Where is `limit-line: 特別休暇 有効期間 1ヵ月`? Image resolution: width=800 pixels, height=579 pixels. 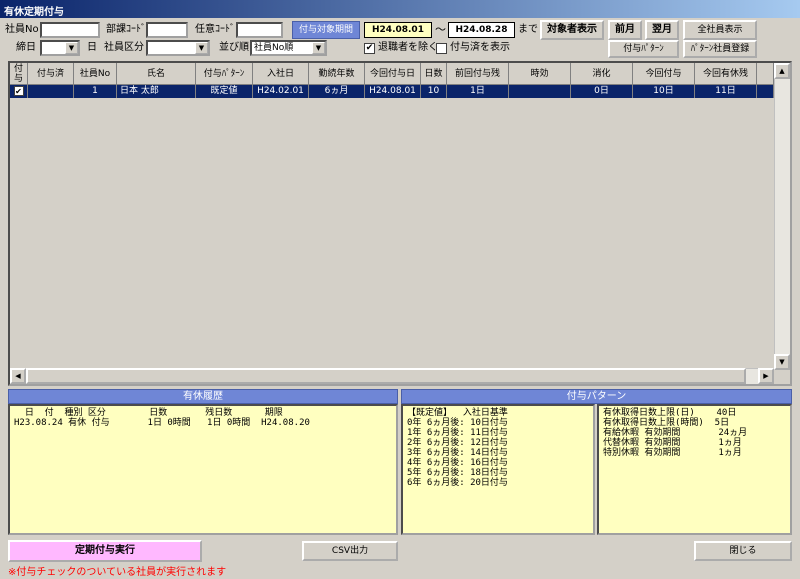 limit-line: 特別休暇 有効期間 1ヵ月 is located at coordinates (672, 453).